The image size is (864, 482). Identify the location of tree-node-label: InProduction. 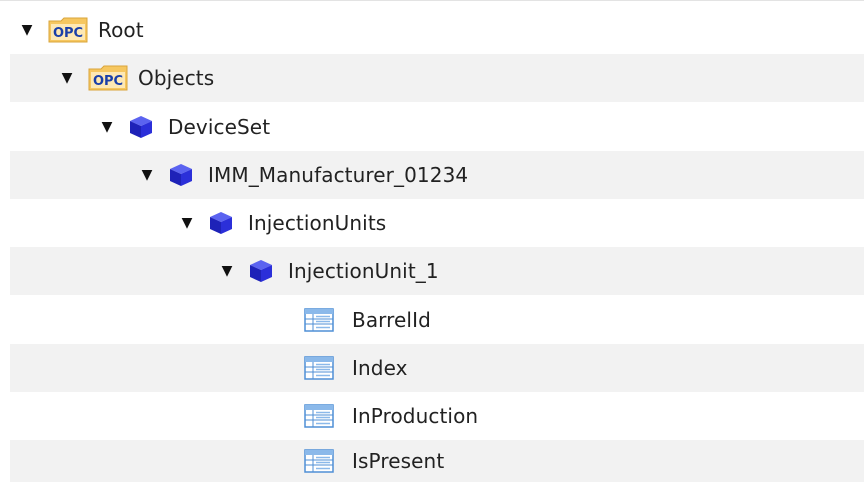
(415, 416).